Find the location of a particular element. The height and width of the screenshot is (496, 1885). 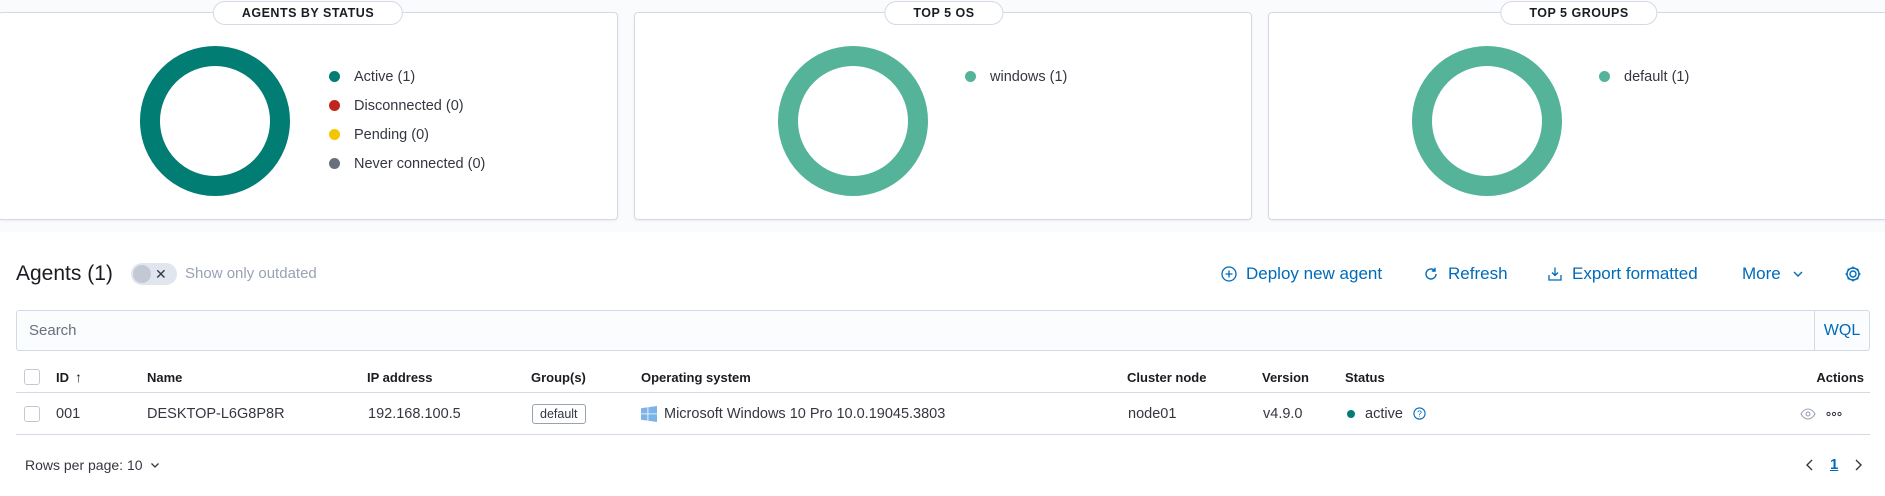

more-options-icon is located at coordinates (1834, 414).